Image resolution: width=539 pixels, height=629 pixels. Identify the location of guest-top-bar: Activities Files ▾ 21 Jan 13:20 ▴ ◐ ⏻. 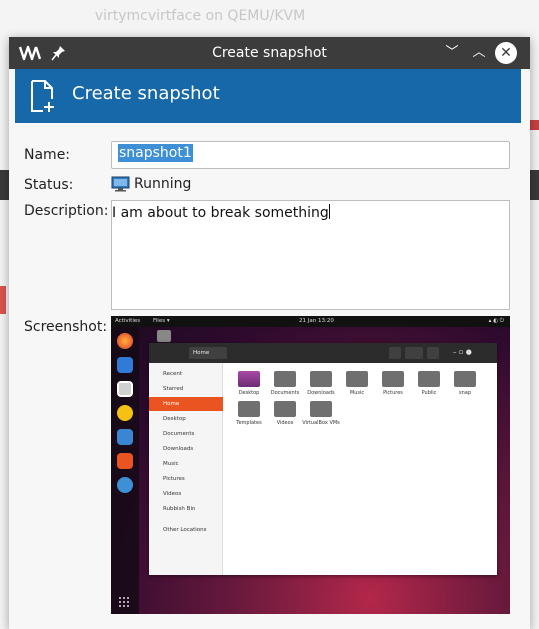
(310, 321).